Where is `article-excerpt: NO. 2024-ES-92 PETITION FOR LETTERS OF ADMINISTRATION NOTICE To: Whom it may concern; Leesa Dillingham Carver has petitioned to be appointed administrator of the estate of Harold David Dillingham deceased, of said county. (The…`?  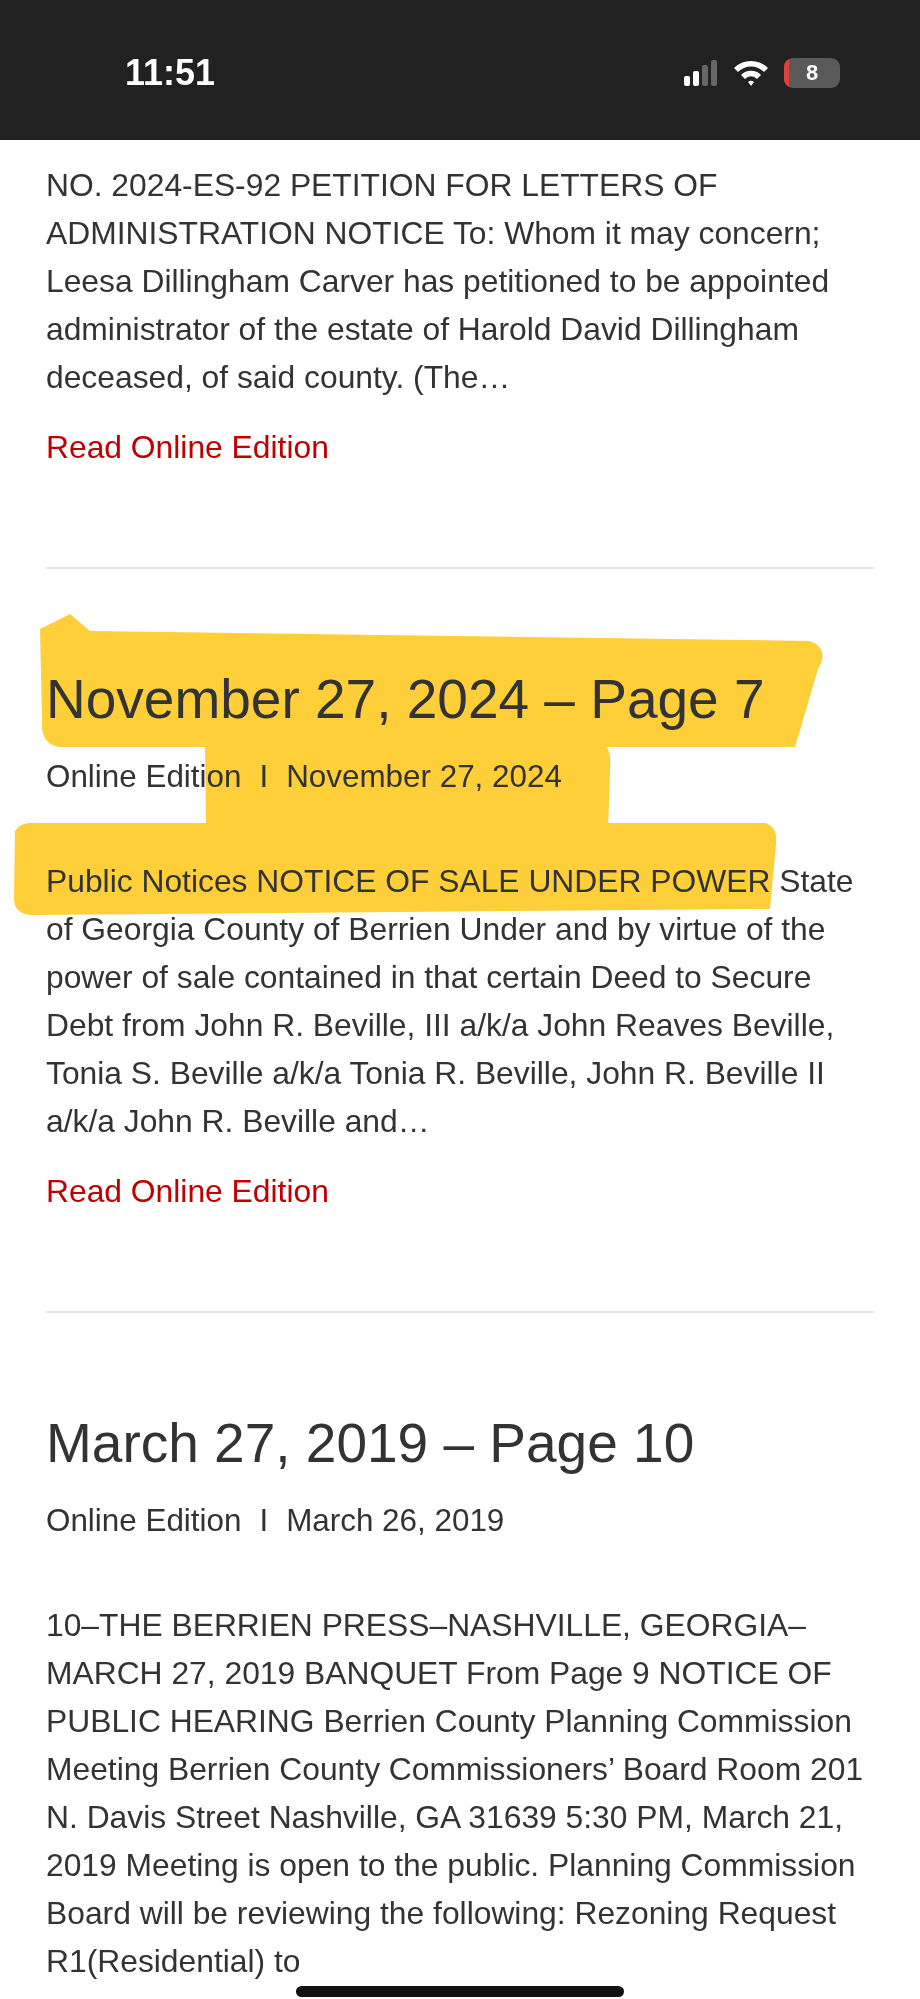 article-excerpt: NO. 2024-ES-92 PETITION FOR LETTERS OF ADMINISTRATION NOTICE To: Whom it may concern; Leesa Dillingham Carver has petitioned to be appointed administrator of the estate of Harold David Dillingham deceased, of said county. (The… is located at coordinates (438, 281).